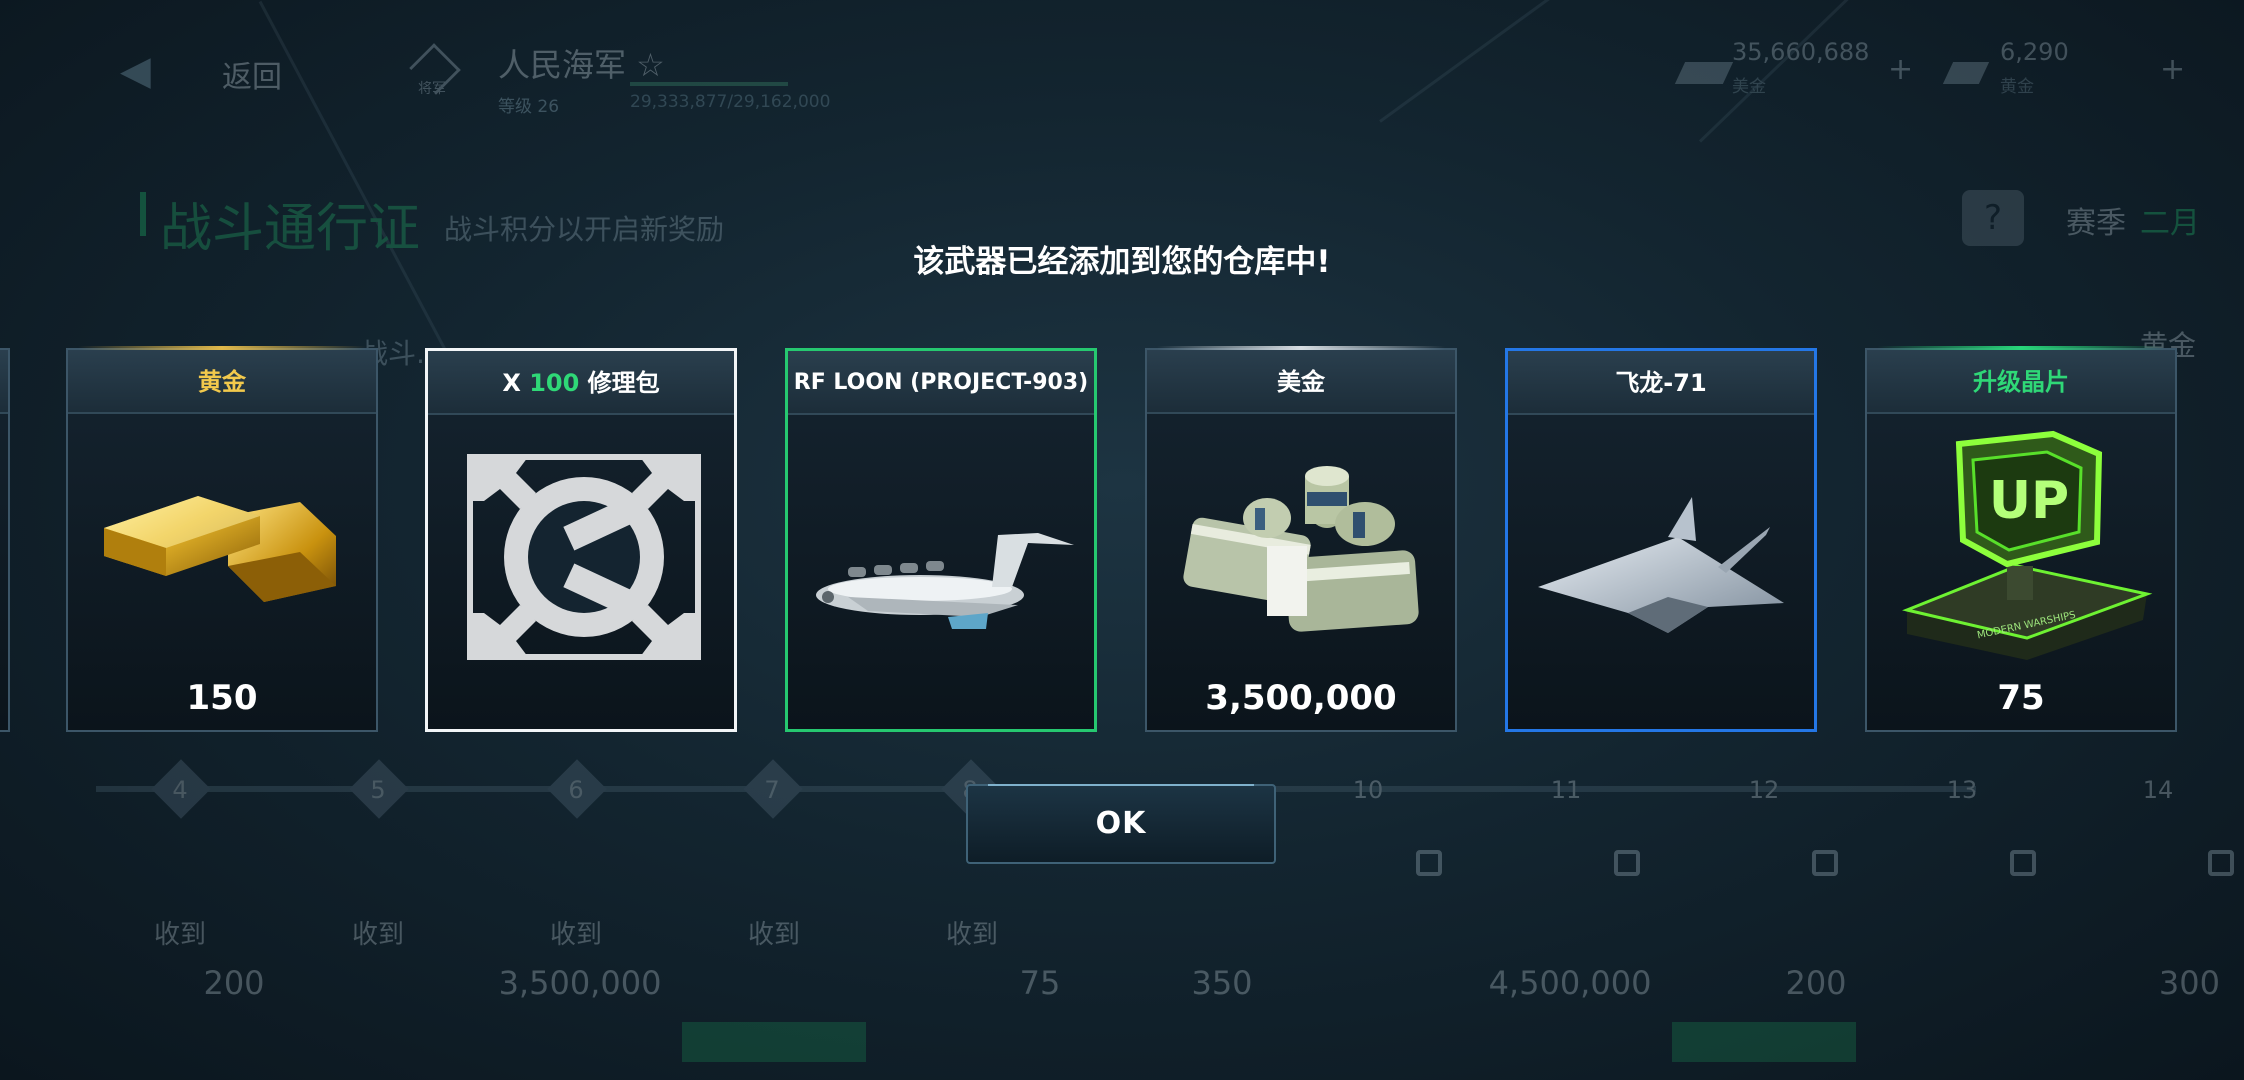  What do you see at coordinates (2021, 698) in the screenshot?
I see `reward-quantity: 75` at bounding box center [2021, 698].